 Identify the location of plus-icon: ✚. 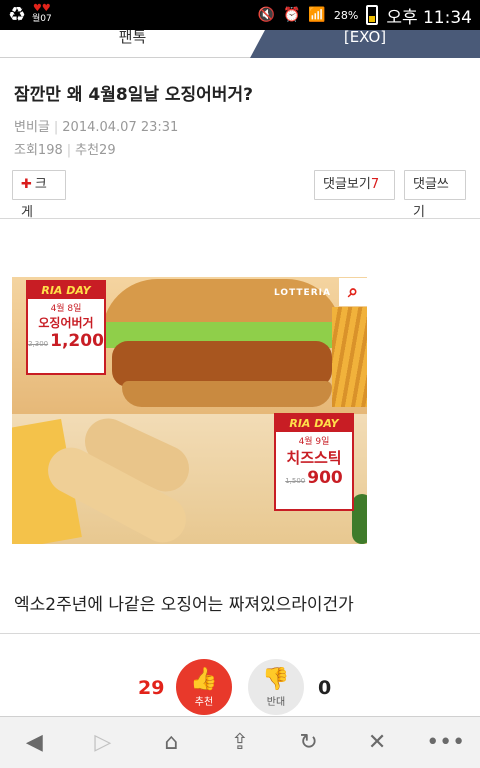
(26, 184).